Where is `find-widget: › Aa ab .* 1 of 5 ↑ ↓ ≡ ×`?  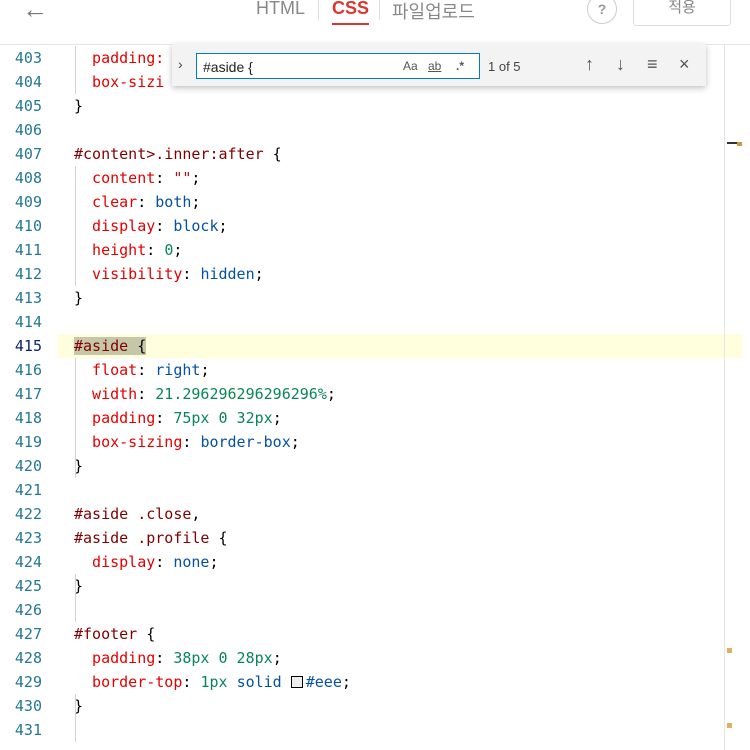 find-widget: › Aa ab .* 1 of 5 ↑ ↓ ≡ × is located at coordinates (439, 65).